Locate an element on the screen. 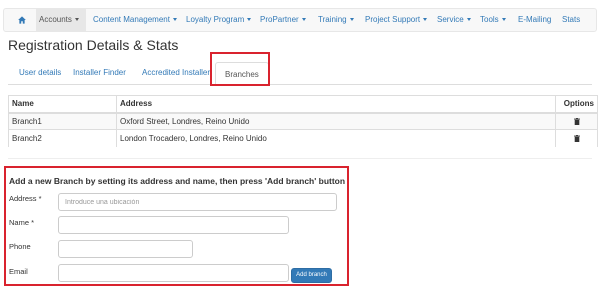  branch-name-cell: Branch1 is located at coordinates (62, 121).